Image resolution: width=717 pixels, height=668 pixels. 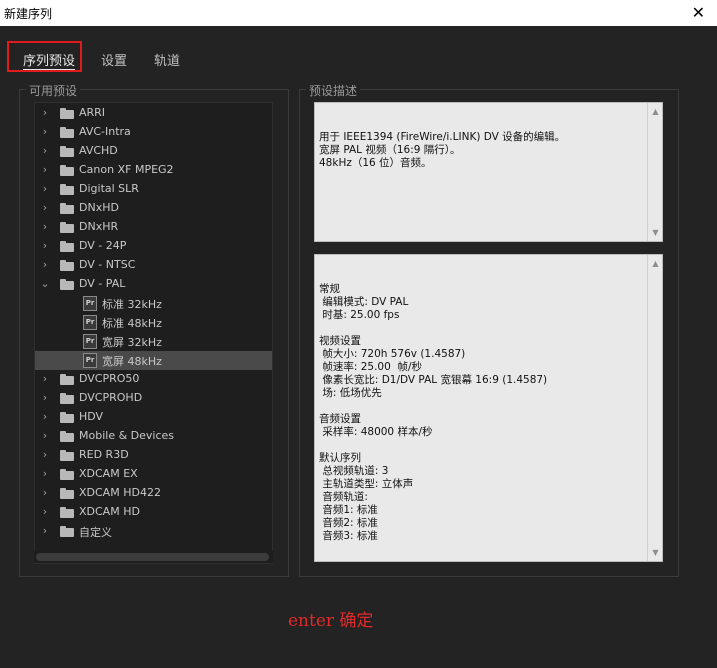 What do you see at coordinates (167, 59) in the screenshot?
I see `tab-tracks: 轨道` at bounding box center [167, 59].